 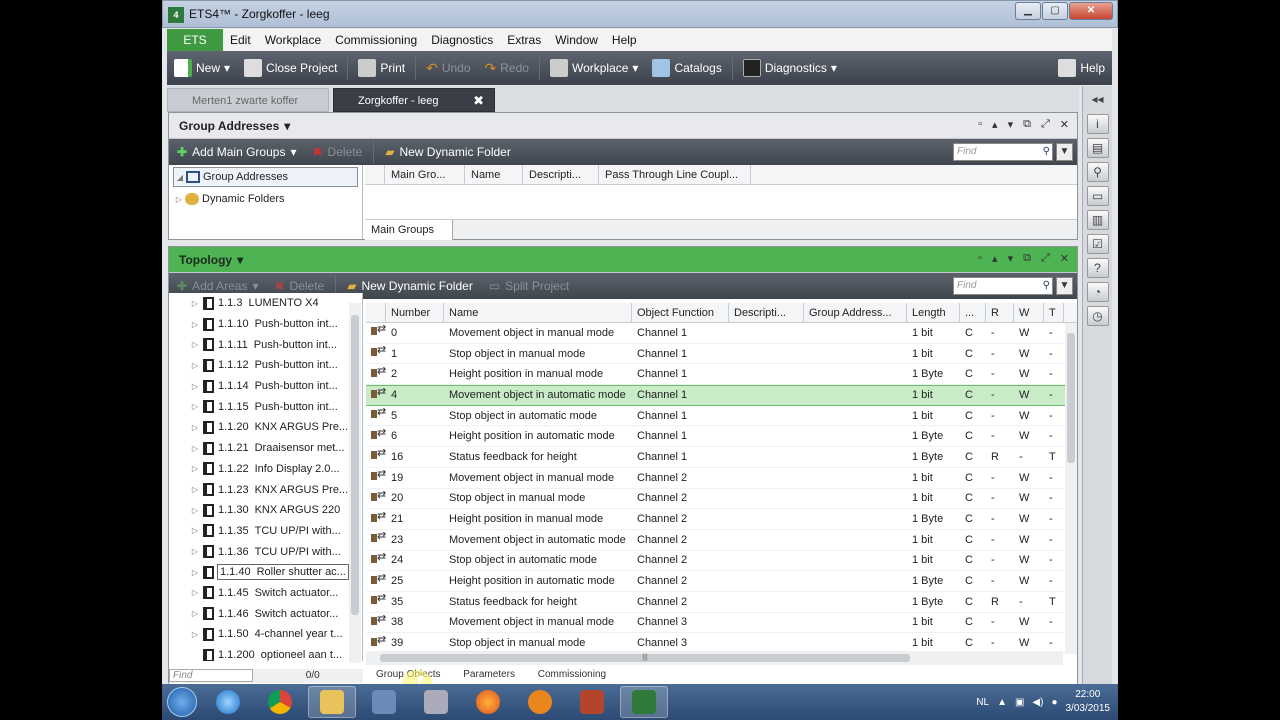 I want to click on workplace-button: Workplace ▾, so click(x=594, y=68).